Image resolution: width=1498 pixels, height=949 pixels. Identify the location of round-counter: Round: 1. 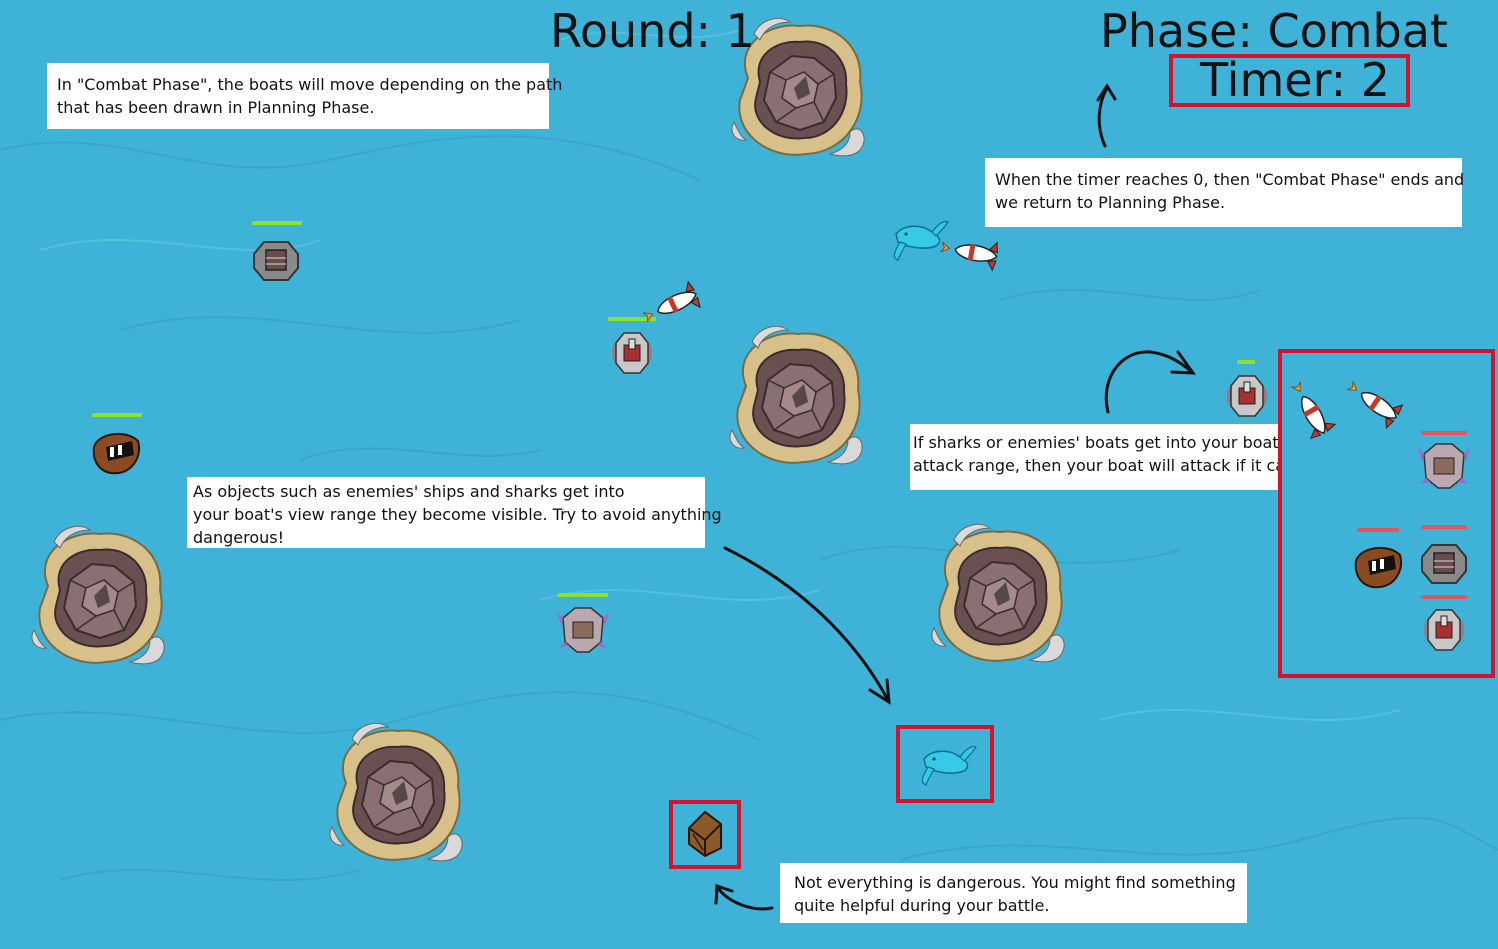
(652, 31).